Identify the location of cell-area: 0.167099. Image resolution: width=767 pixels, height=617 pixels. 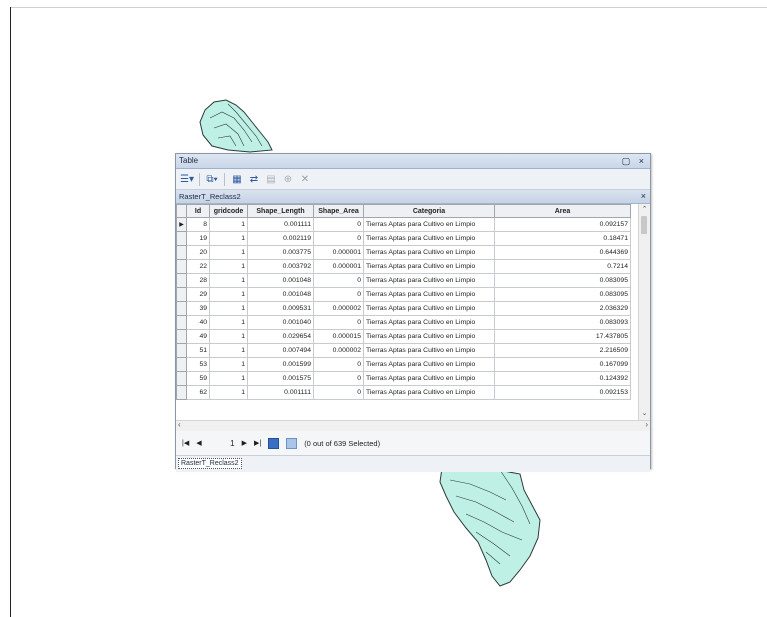
(562, 364).